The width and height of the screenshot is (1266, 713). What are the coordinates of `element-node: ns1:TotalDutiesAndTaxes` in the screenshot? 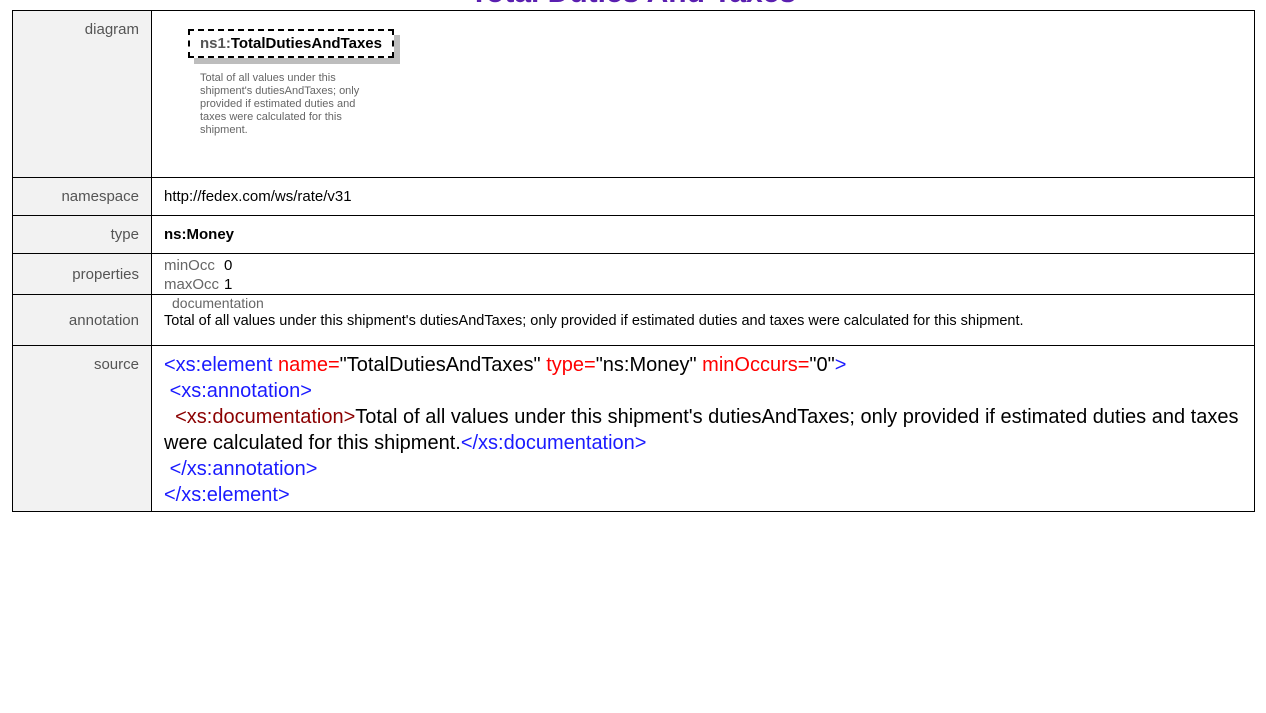 It's located at (291, 43).